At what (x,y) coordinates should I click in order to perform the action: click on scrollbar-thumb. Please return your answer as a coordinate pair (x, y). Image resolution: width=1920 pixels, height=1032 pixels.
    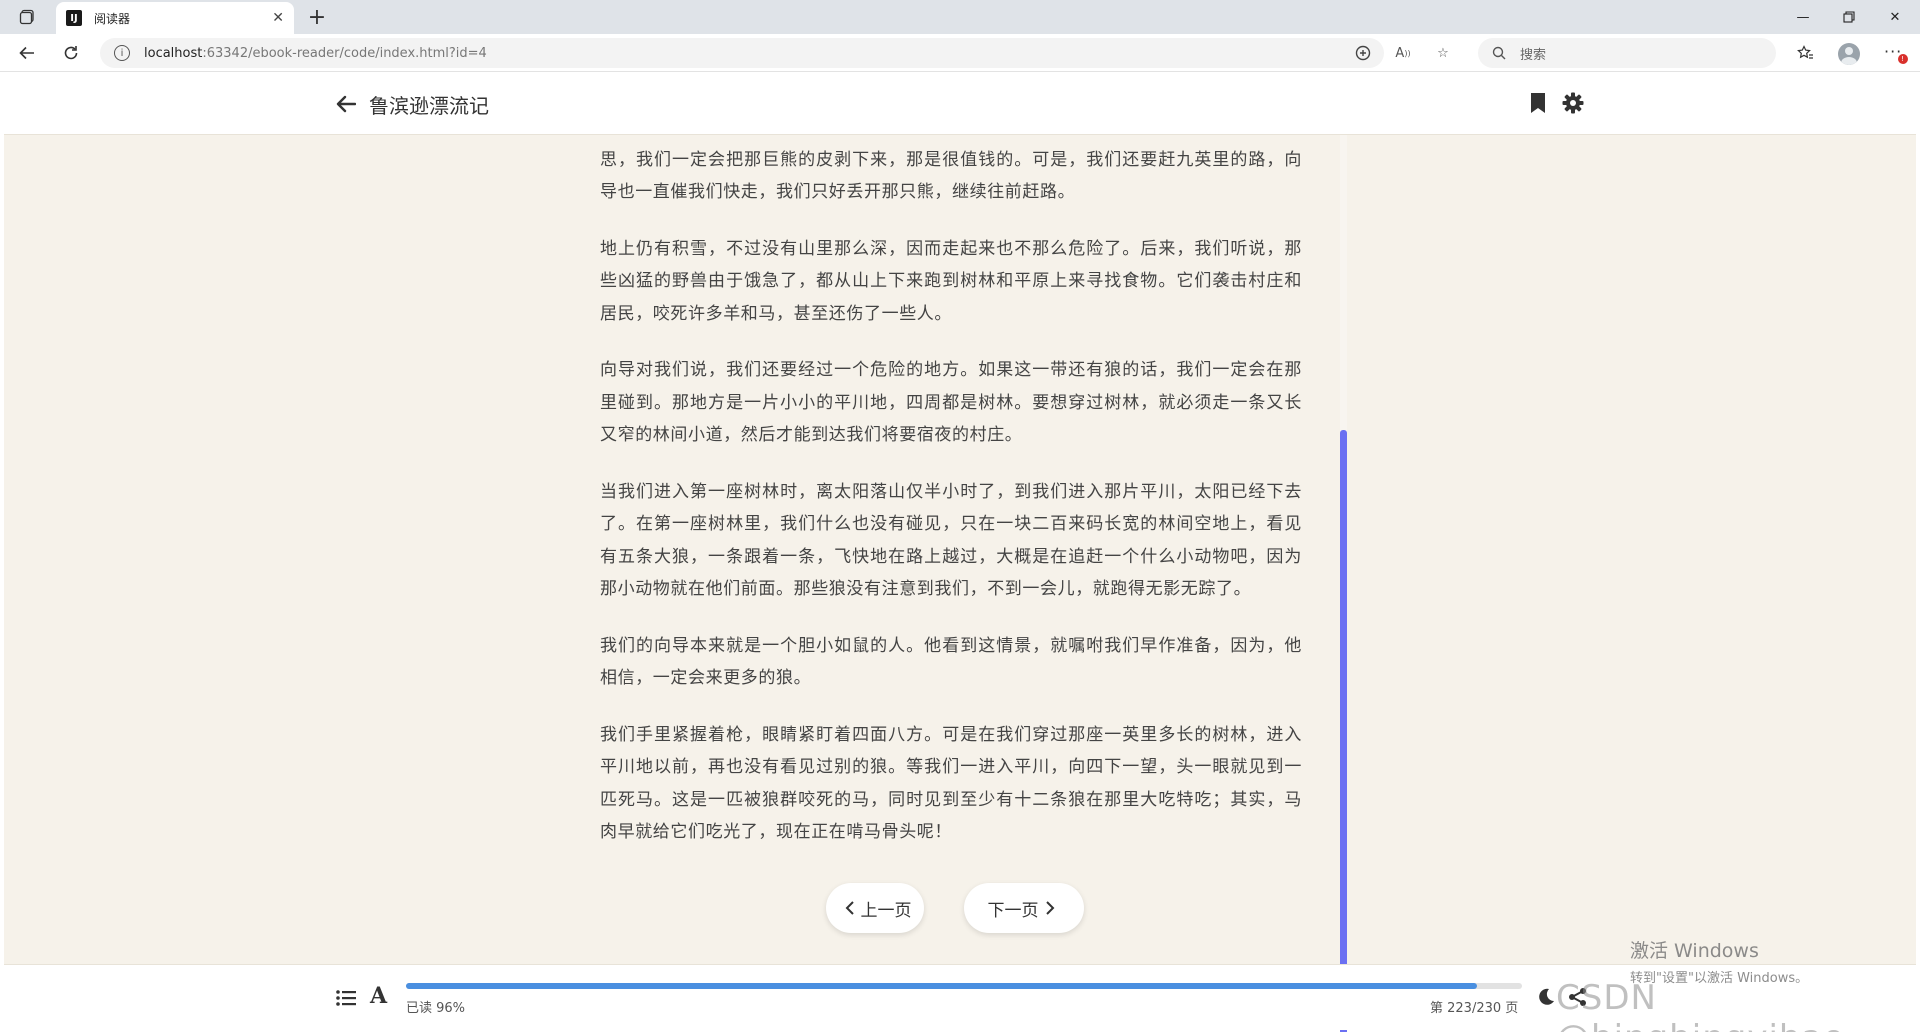
    Looking at the image, I should click on (1343, 731).